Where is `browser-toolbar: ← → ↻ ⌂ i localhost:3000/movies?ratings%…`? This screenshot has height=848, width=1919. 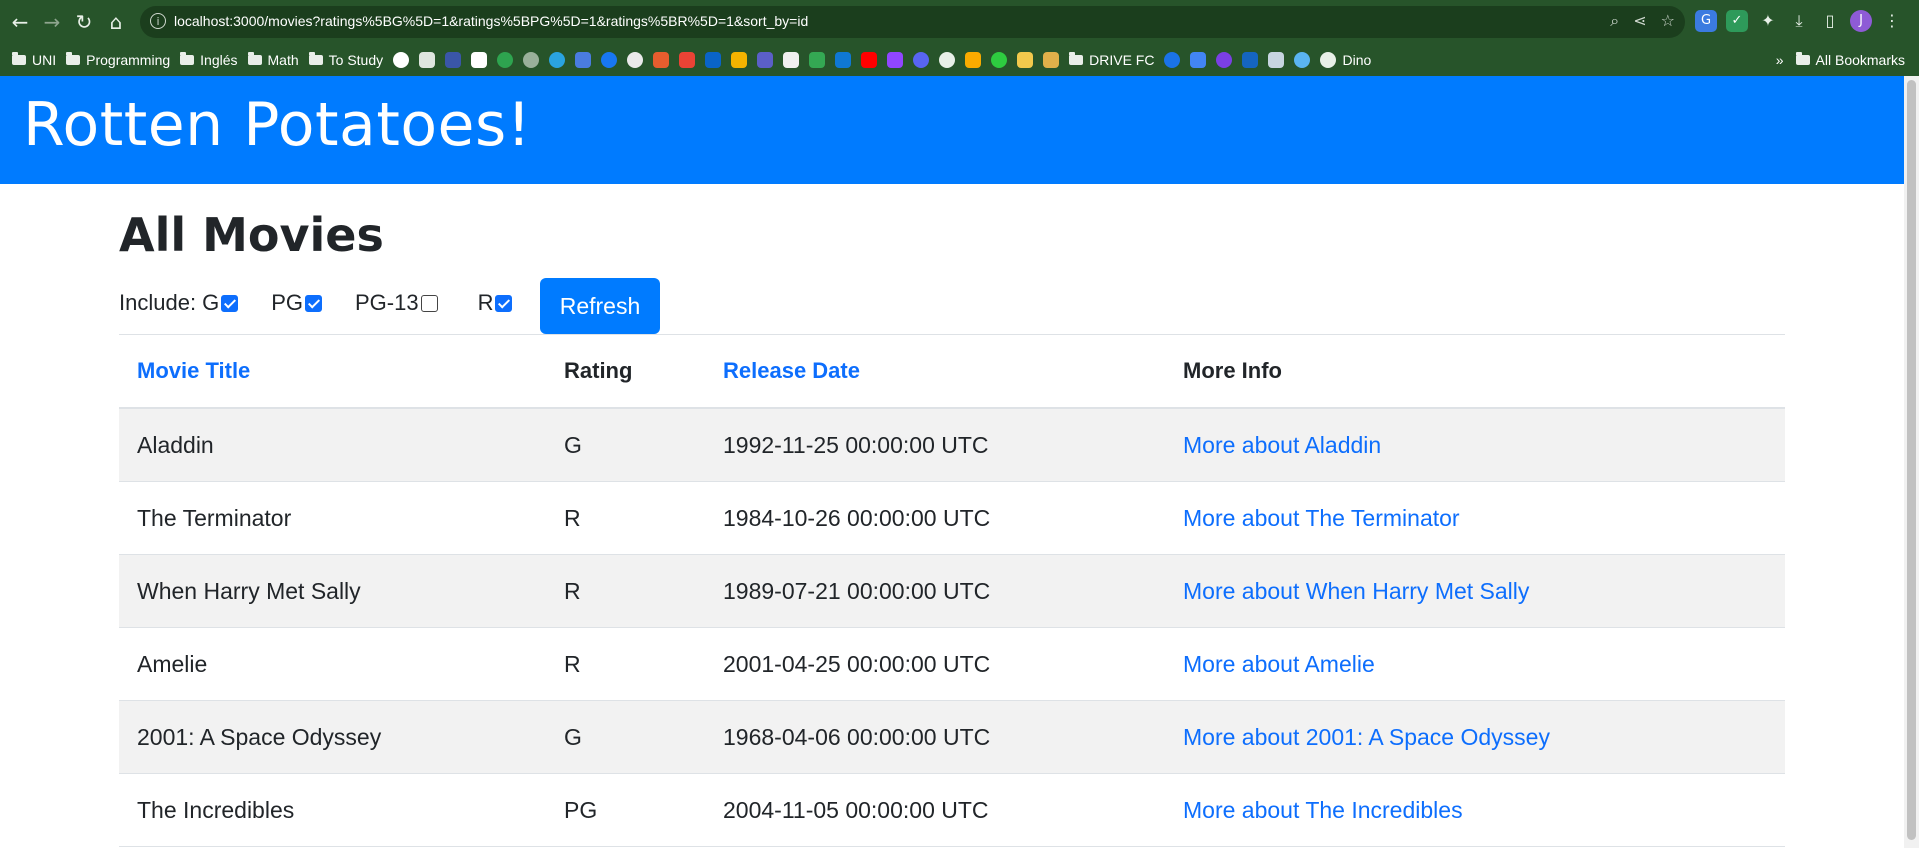 browser-toolbar: ← → ↻ ⌂ i localhost:3000/movies?ratings%… is located at coordinates (959, 22).